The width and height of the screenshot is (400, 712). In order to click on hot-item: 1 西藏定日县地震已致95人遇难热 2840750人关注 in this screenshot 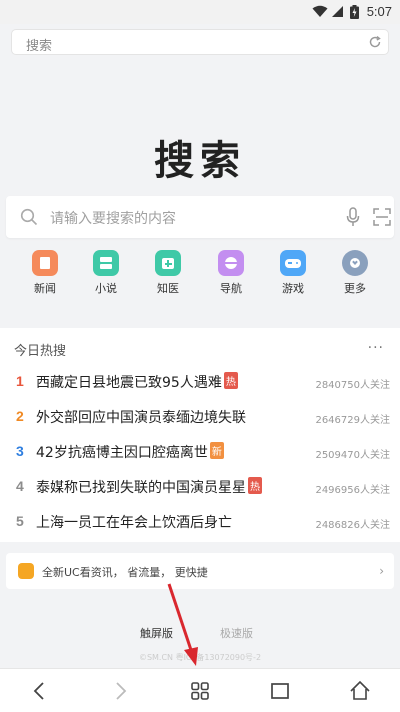, I will do `click(200, 383)`.